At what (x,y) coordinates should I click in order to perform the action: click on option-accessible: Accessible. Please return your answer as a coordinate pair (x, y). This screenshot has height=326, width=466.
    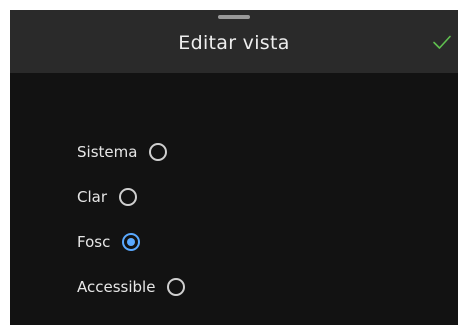
    Looking at the image, I should click on (131, 287).